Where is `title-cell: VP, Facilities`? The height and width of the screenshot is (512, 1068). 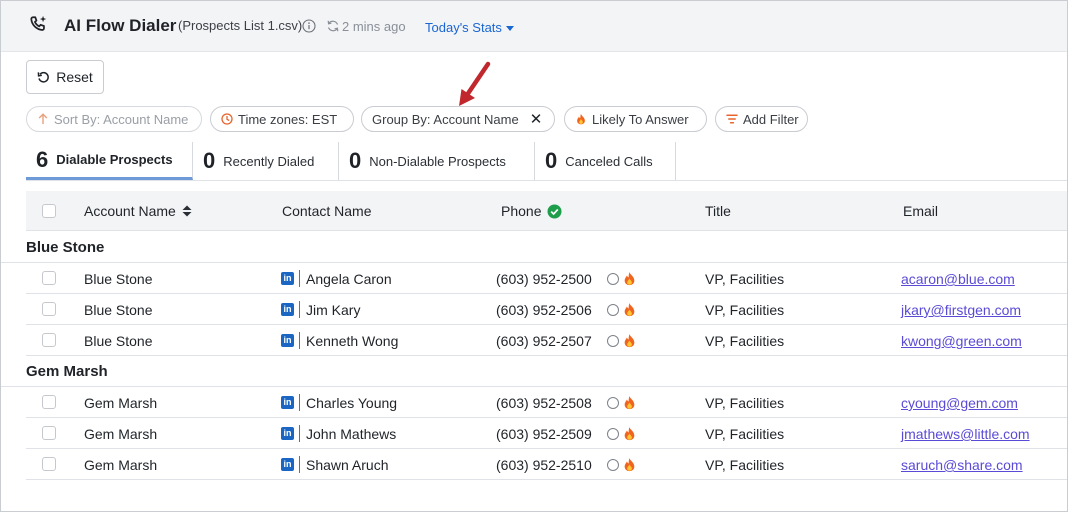
title-cell: VP, Facilities is located at coordinates (745, 341).